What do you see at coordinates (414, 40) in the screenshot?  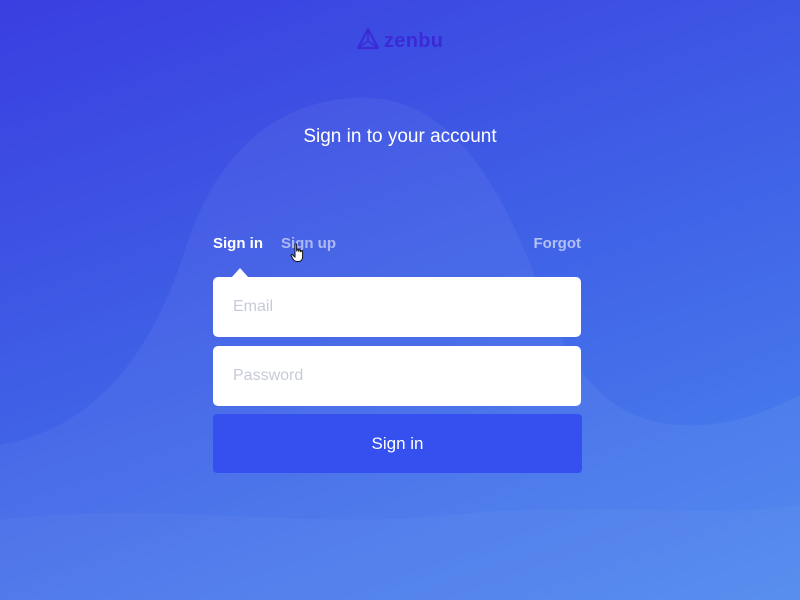 I see `brand-name: zenbu` at bounding box center [414, 40].